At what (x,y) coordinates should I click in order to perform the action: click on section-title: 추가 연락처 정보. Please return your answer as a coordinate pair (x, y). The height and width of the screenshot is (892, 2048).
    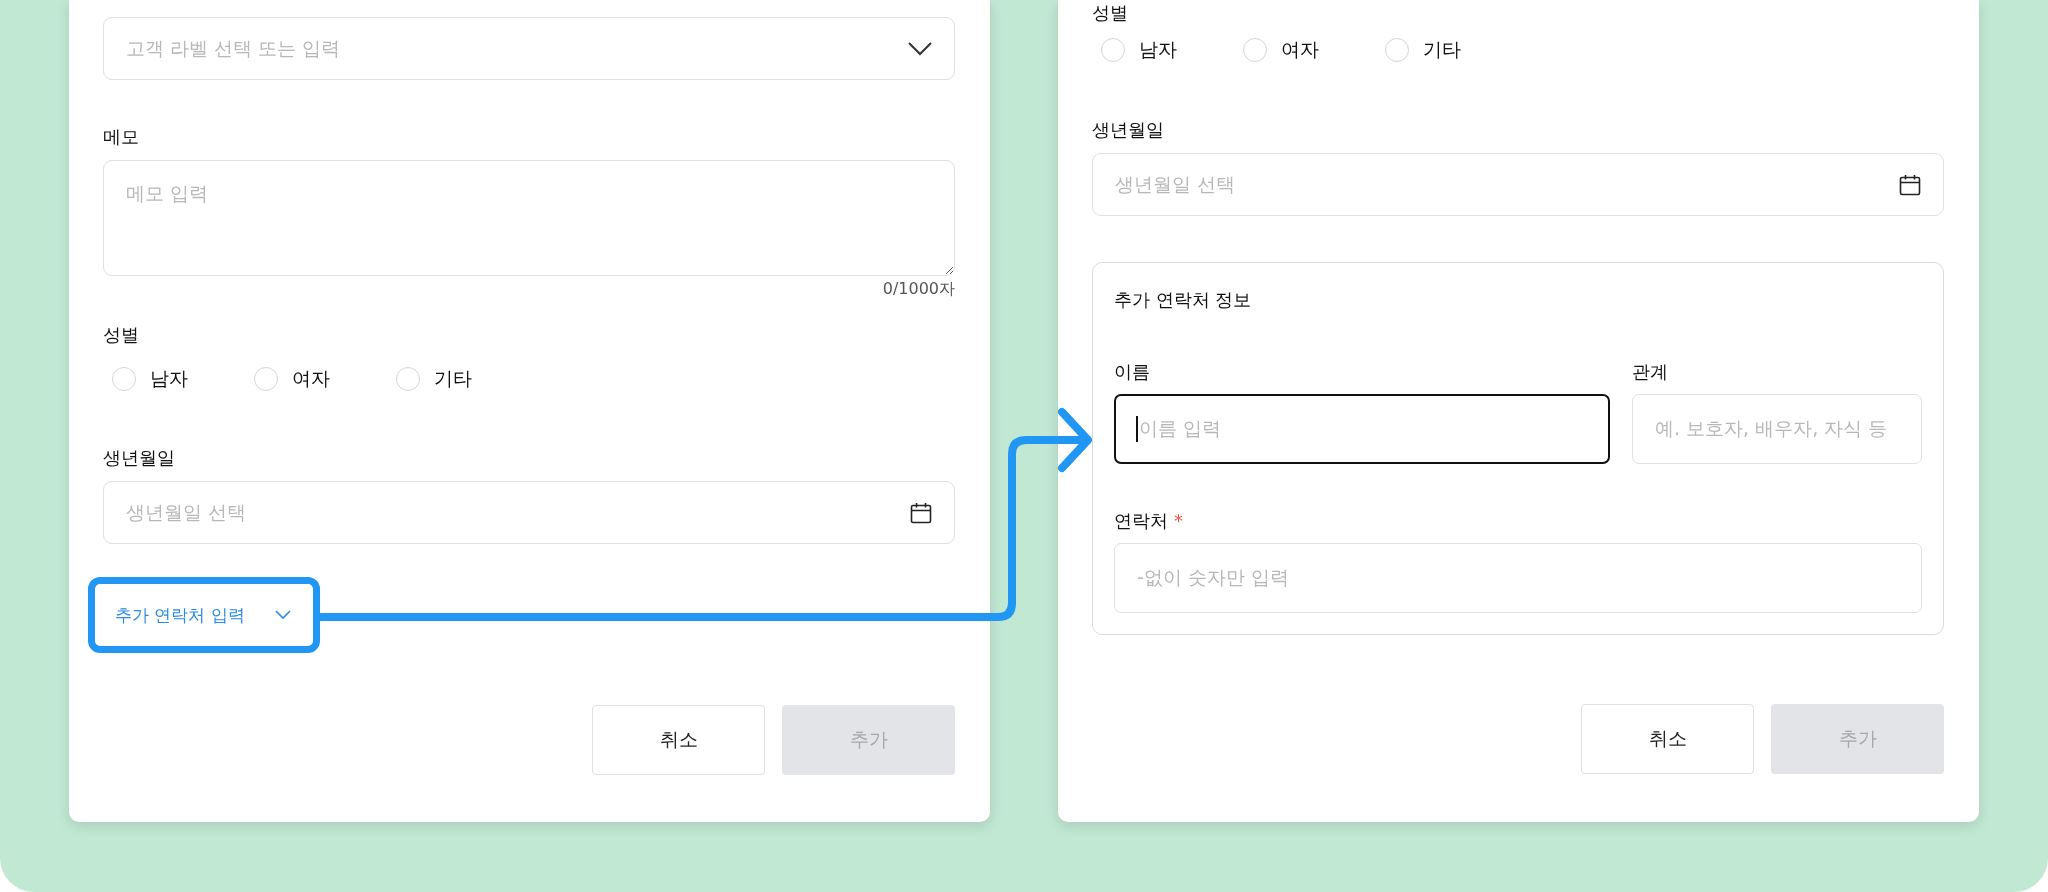
    Looking at the image, I should click on (1183, 300).